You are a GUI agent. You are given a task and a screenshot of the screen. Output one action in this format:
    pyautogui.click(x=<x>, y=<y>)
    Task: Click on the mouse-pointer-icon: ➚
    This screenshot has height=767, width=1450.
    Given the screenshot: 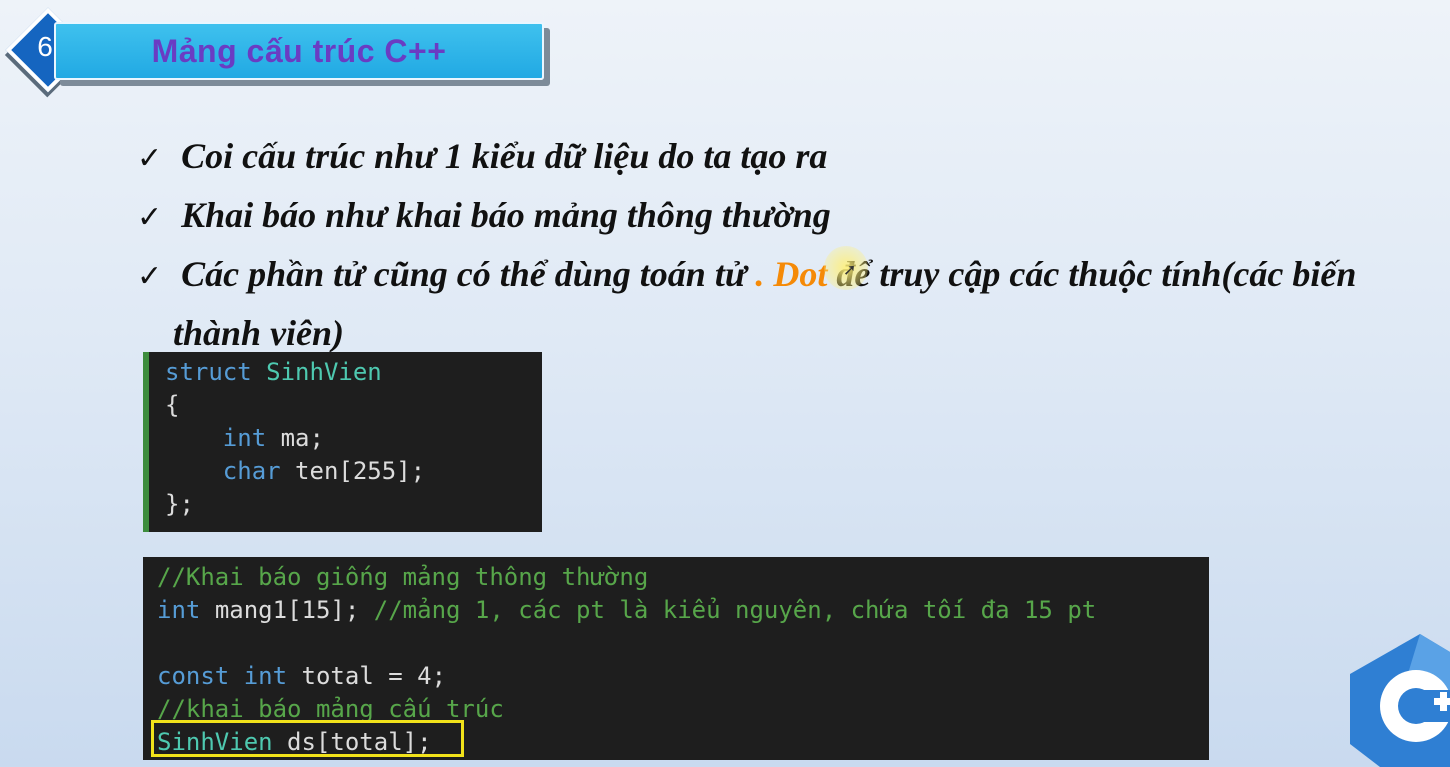 What is the action you would take?
    pyautogui.click(x=850, y=269)
    